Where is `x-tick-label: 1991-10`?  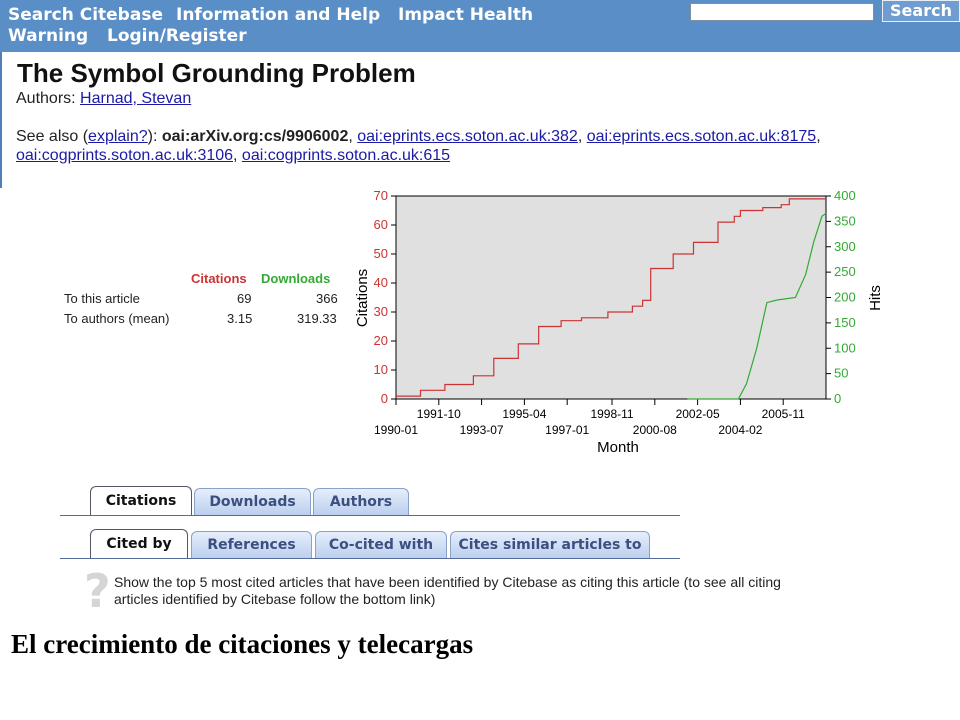 x-tick-label: 1991-10 is located at coordinates (439, 414).